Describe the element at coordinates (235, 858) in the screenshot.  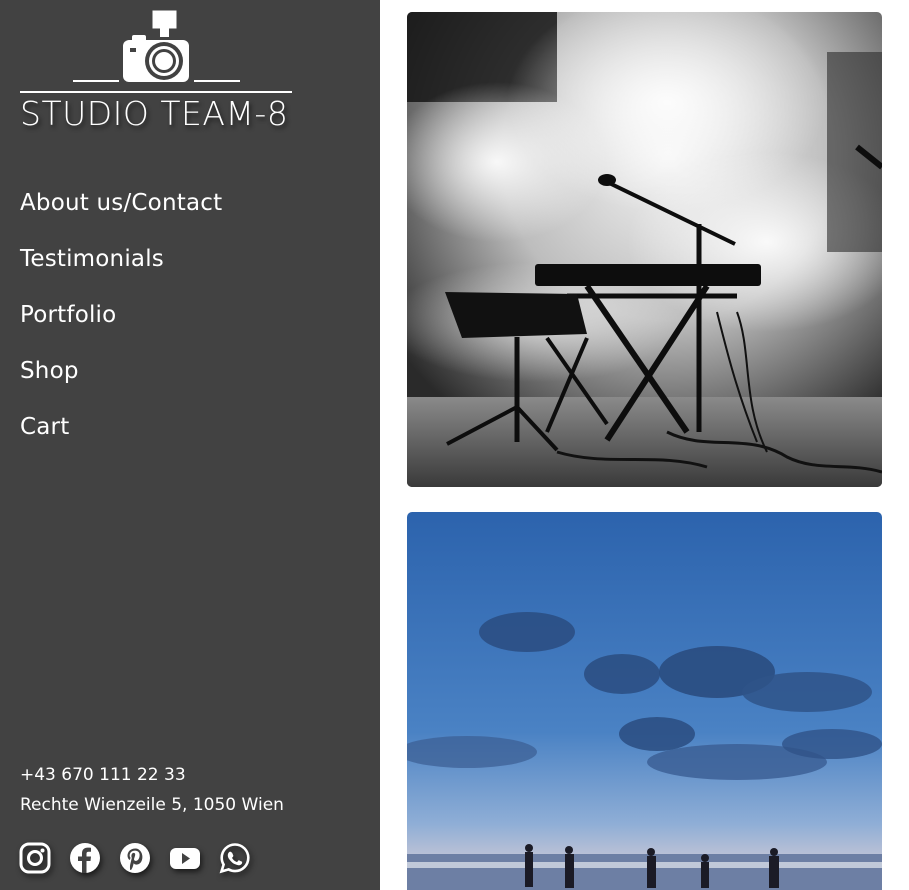
I see `whatsapp-icon` at that location.